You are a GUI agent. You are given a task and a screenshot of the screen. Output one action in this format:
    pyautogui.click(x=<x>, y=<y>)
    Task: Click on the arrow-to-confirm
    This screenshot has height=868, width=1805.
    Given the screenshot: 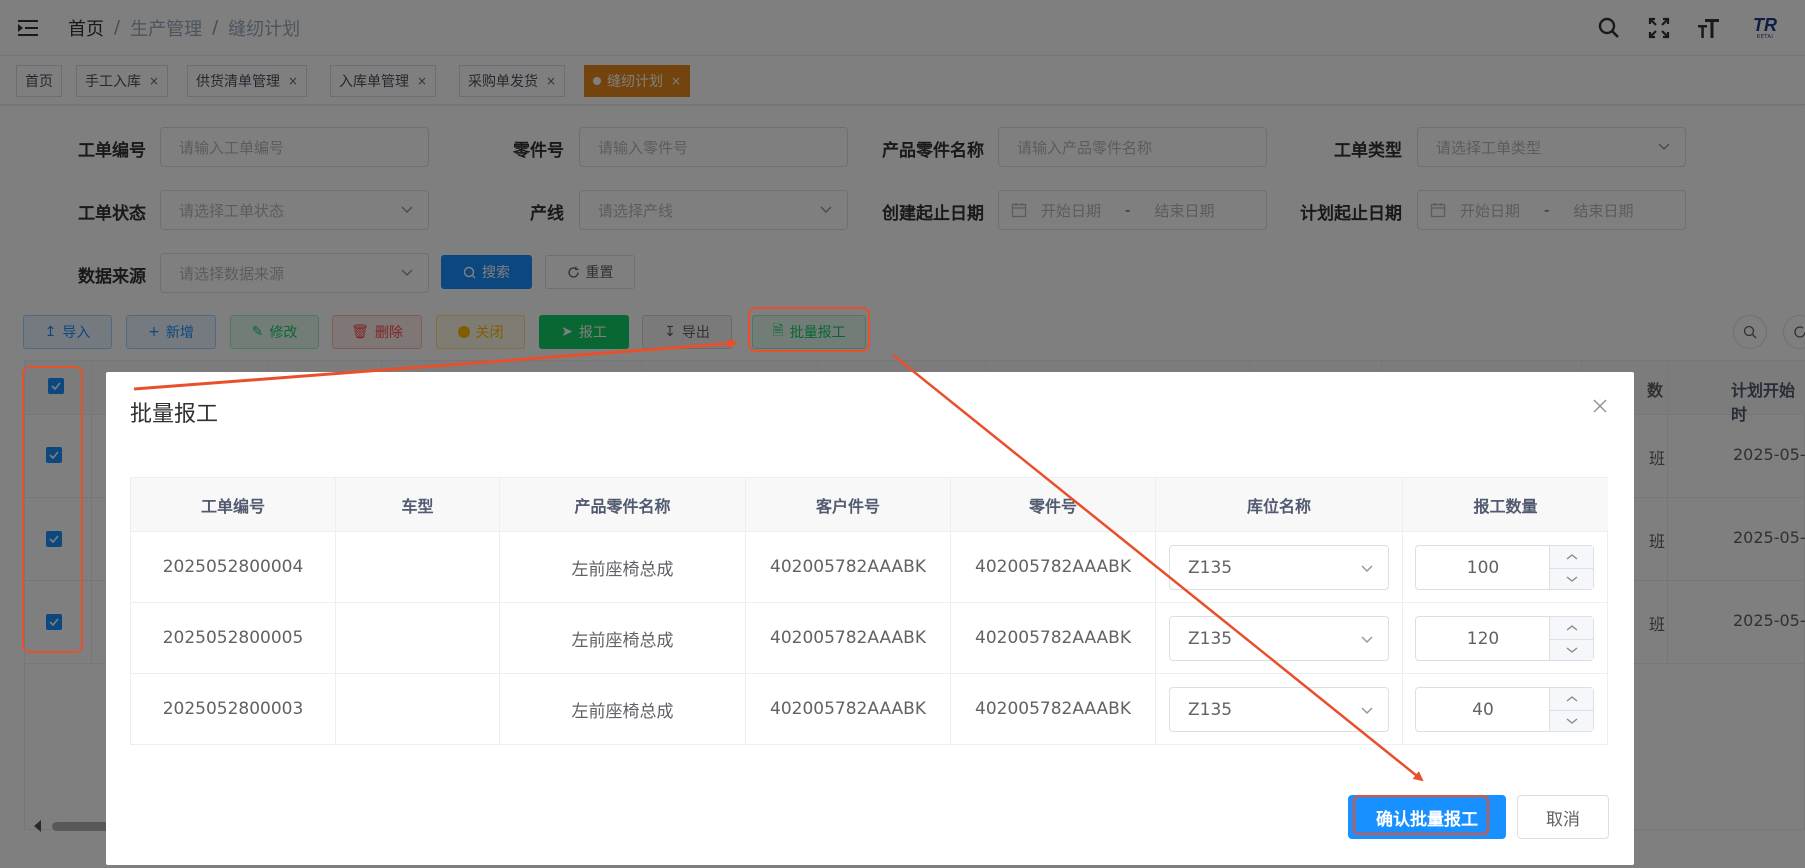 What is the action you would take?
    pyautogui.click(x=1158, y=568)
    